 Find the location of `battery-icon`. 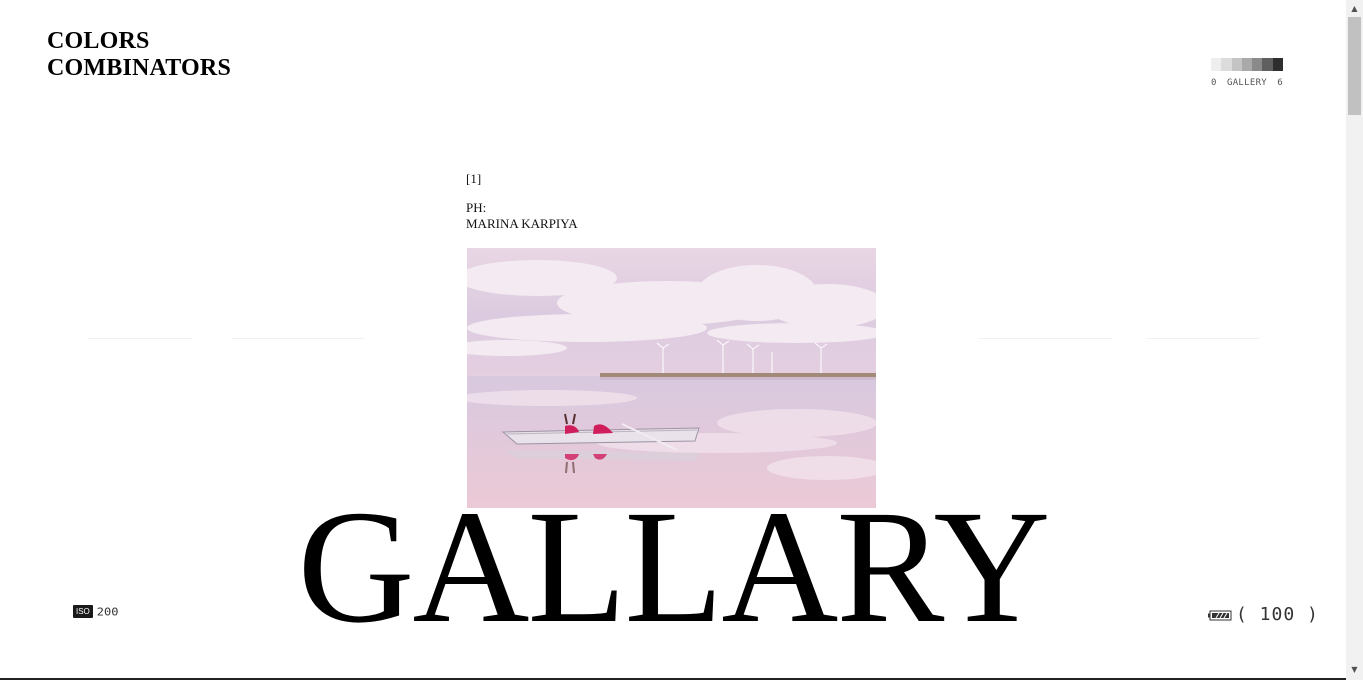

battery-icon is located at coordinates (1220, 615).